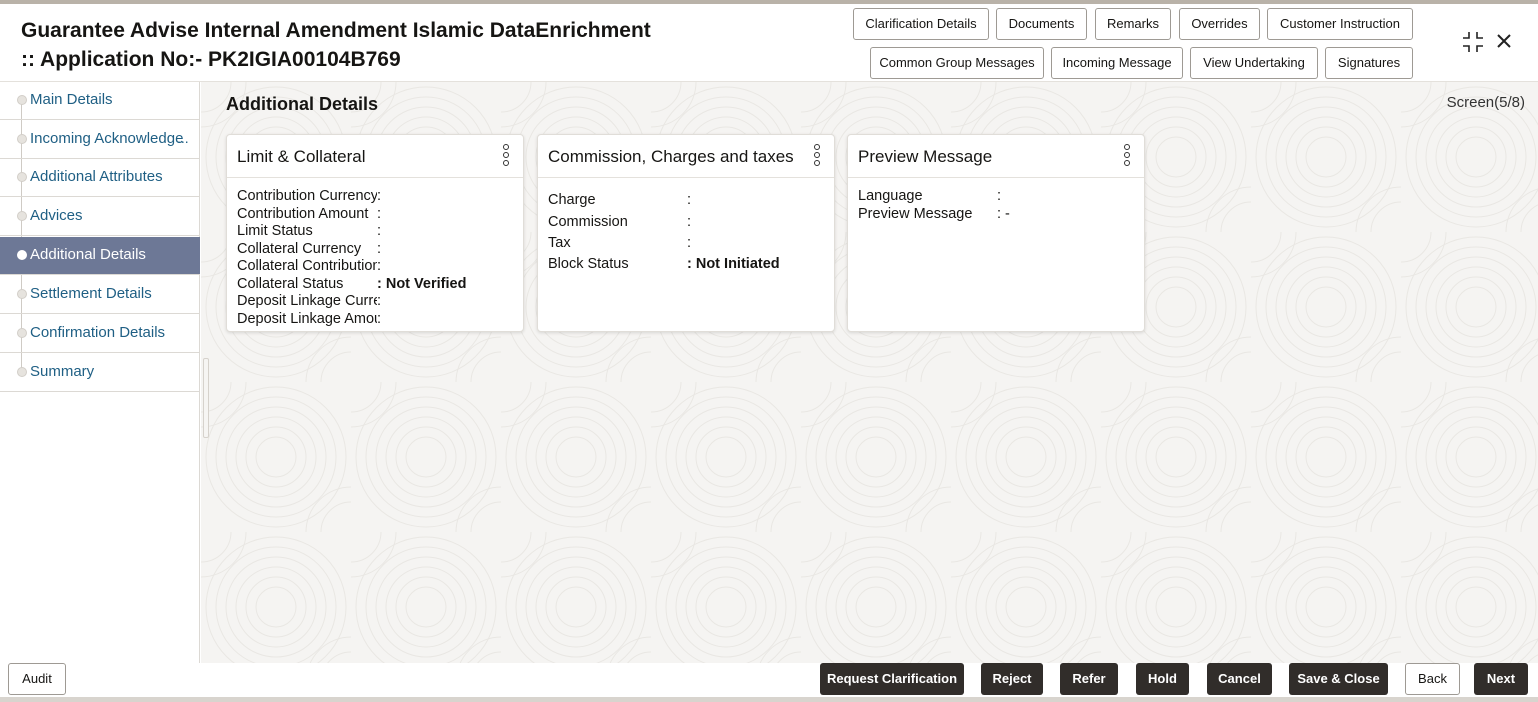  What do you see at coordinates (206, 398) in the screenshot?
I see `panel-resize-handle` at bounding box center [206, 398].